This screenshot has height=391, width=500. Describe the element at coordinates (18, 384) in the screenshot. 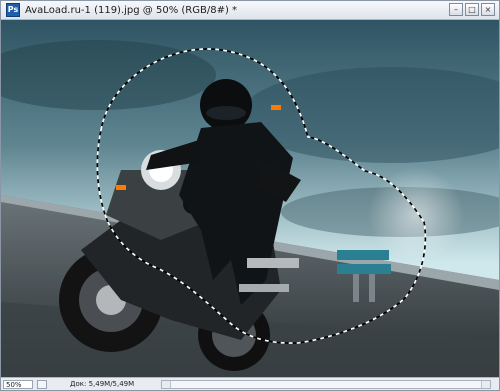

I see `zoom-level-field: 50%` at that location.